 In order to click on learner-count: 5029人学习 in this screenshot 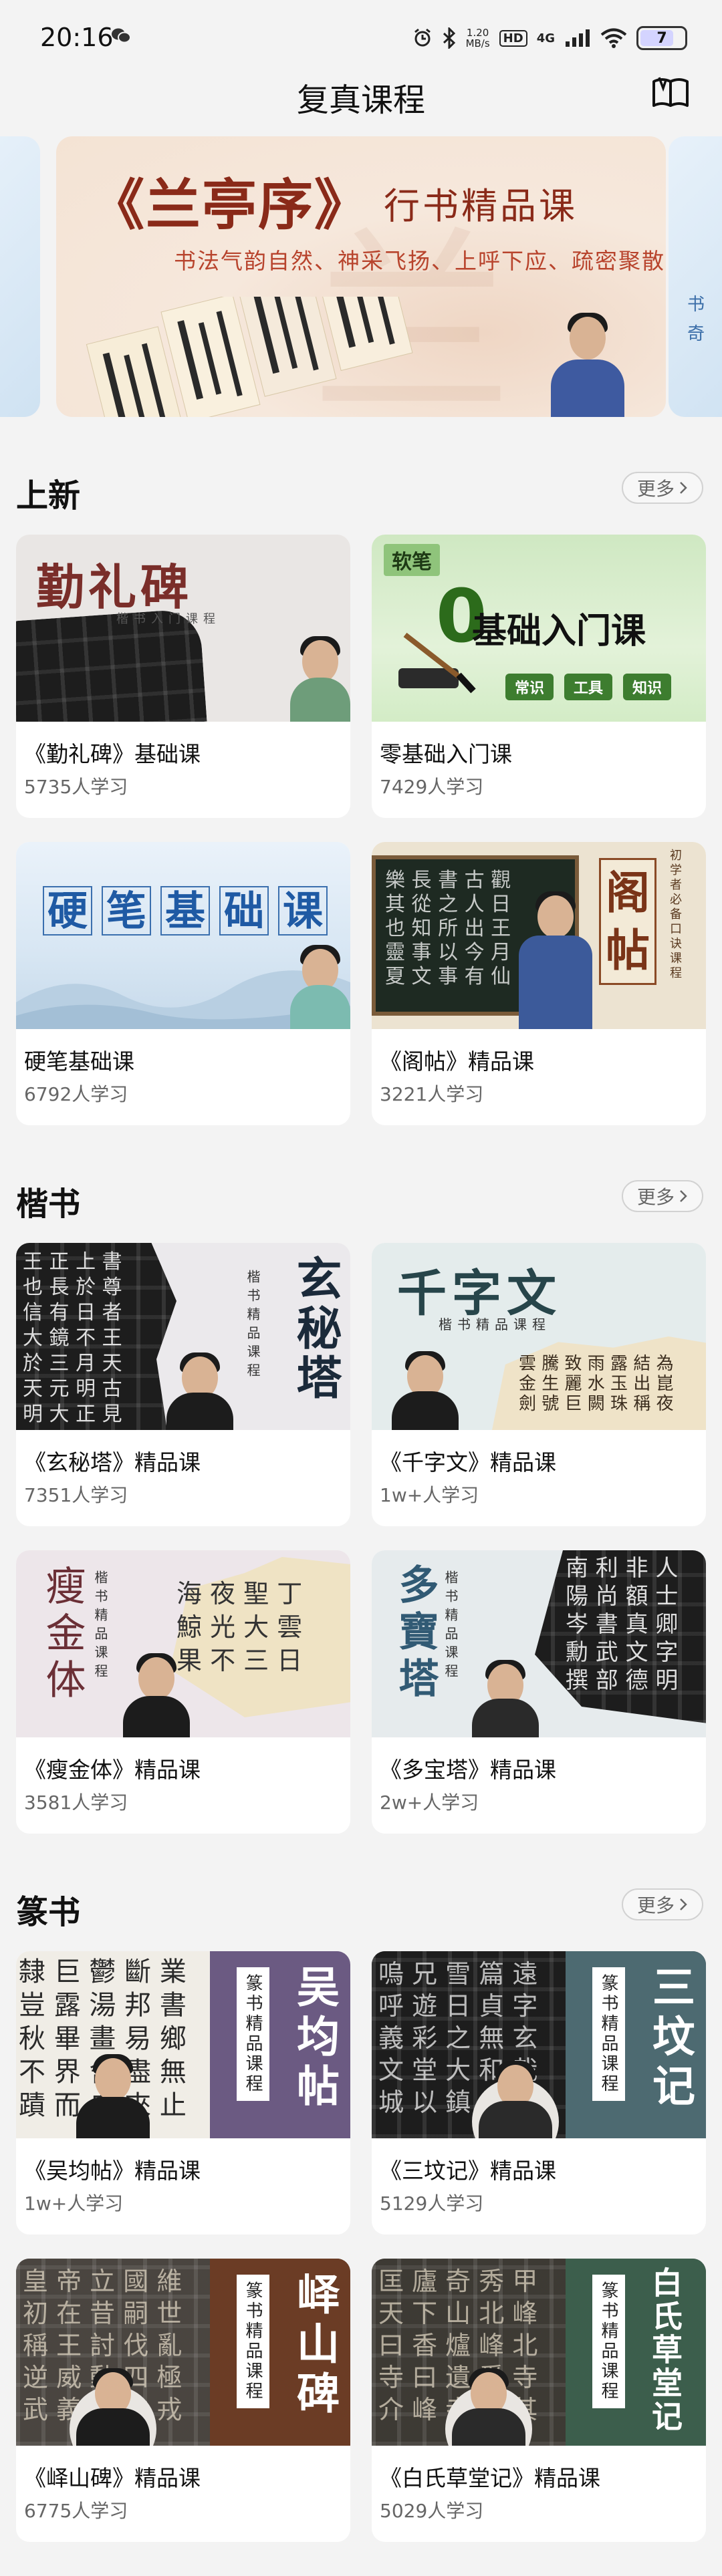, I will do `click(432, 2511)`.